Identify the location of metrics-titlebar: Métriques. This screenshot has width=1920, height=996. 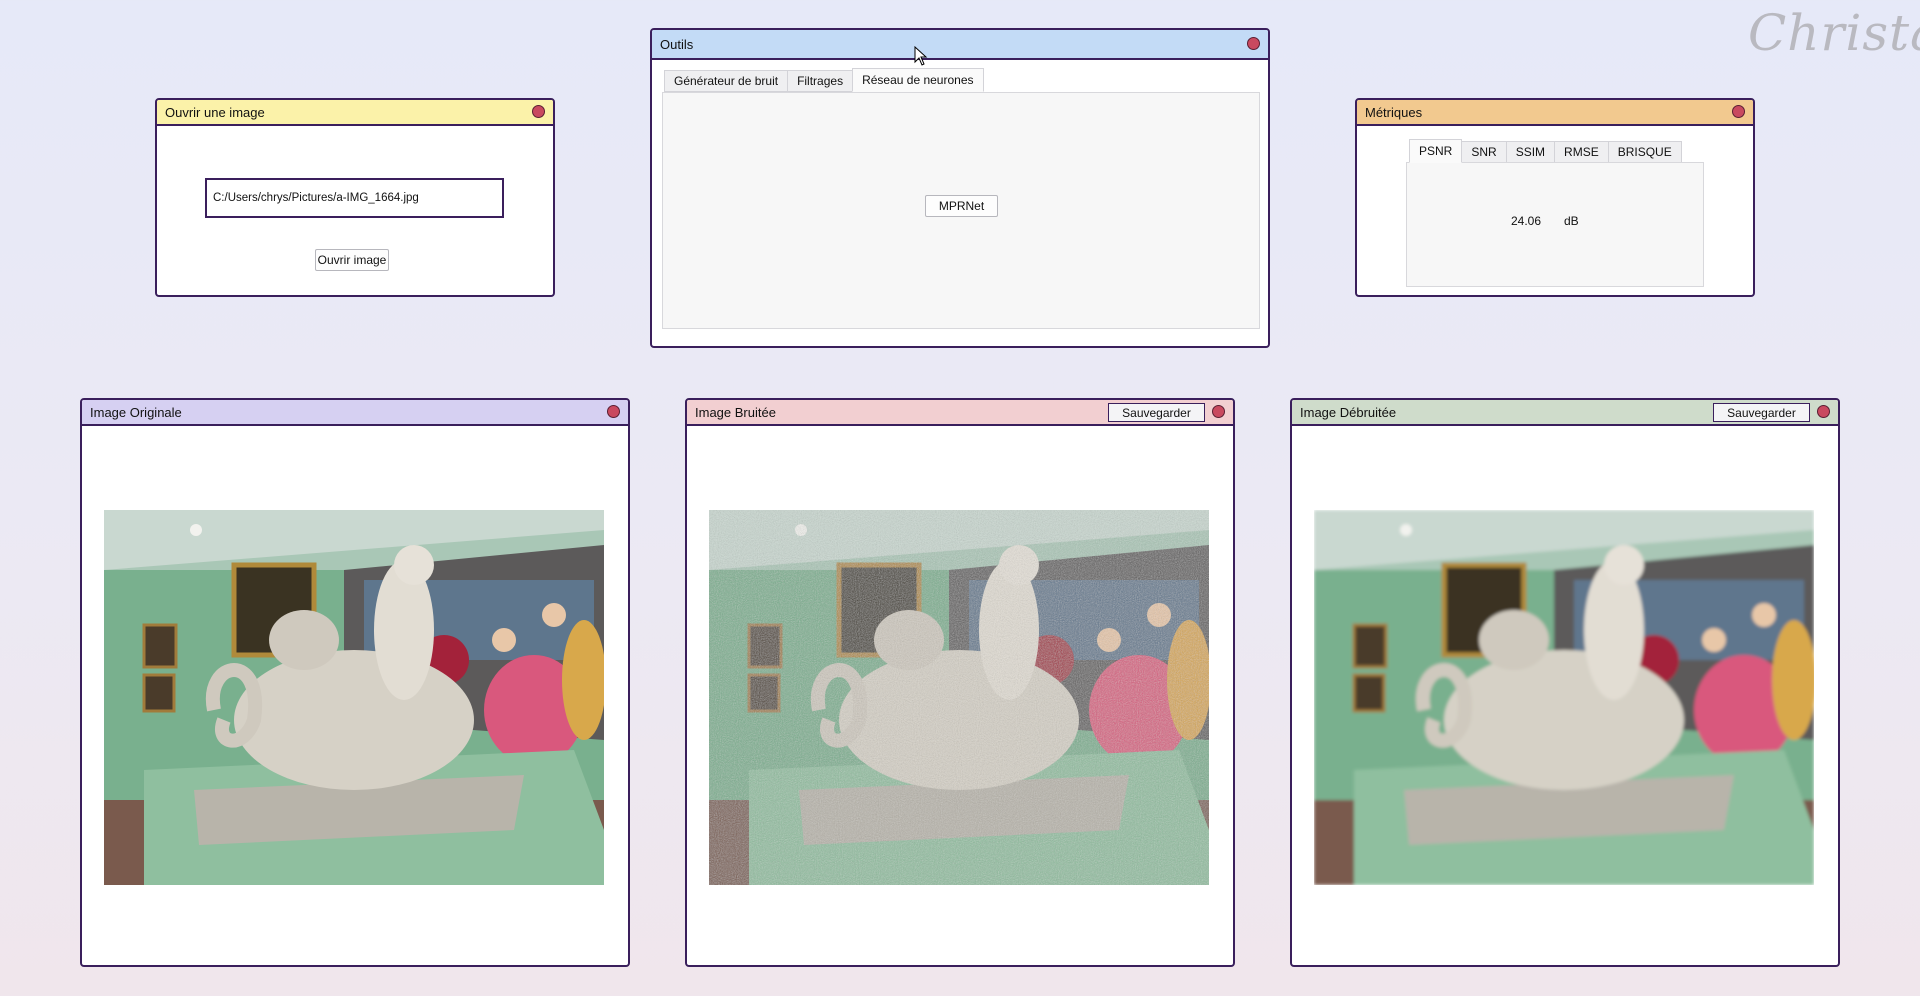
(1555, 113).